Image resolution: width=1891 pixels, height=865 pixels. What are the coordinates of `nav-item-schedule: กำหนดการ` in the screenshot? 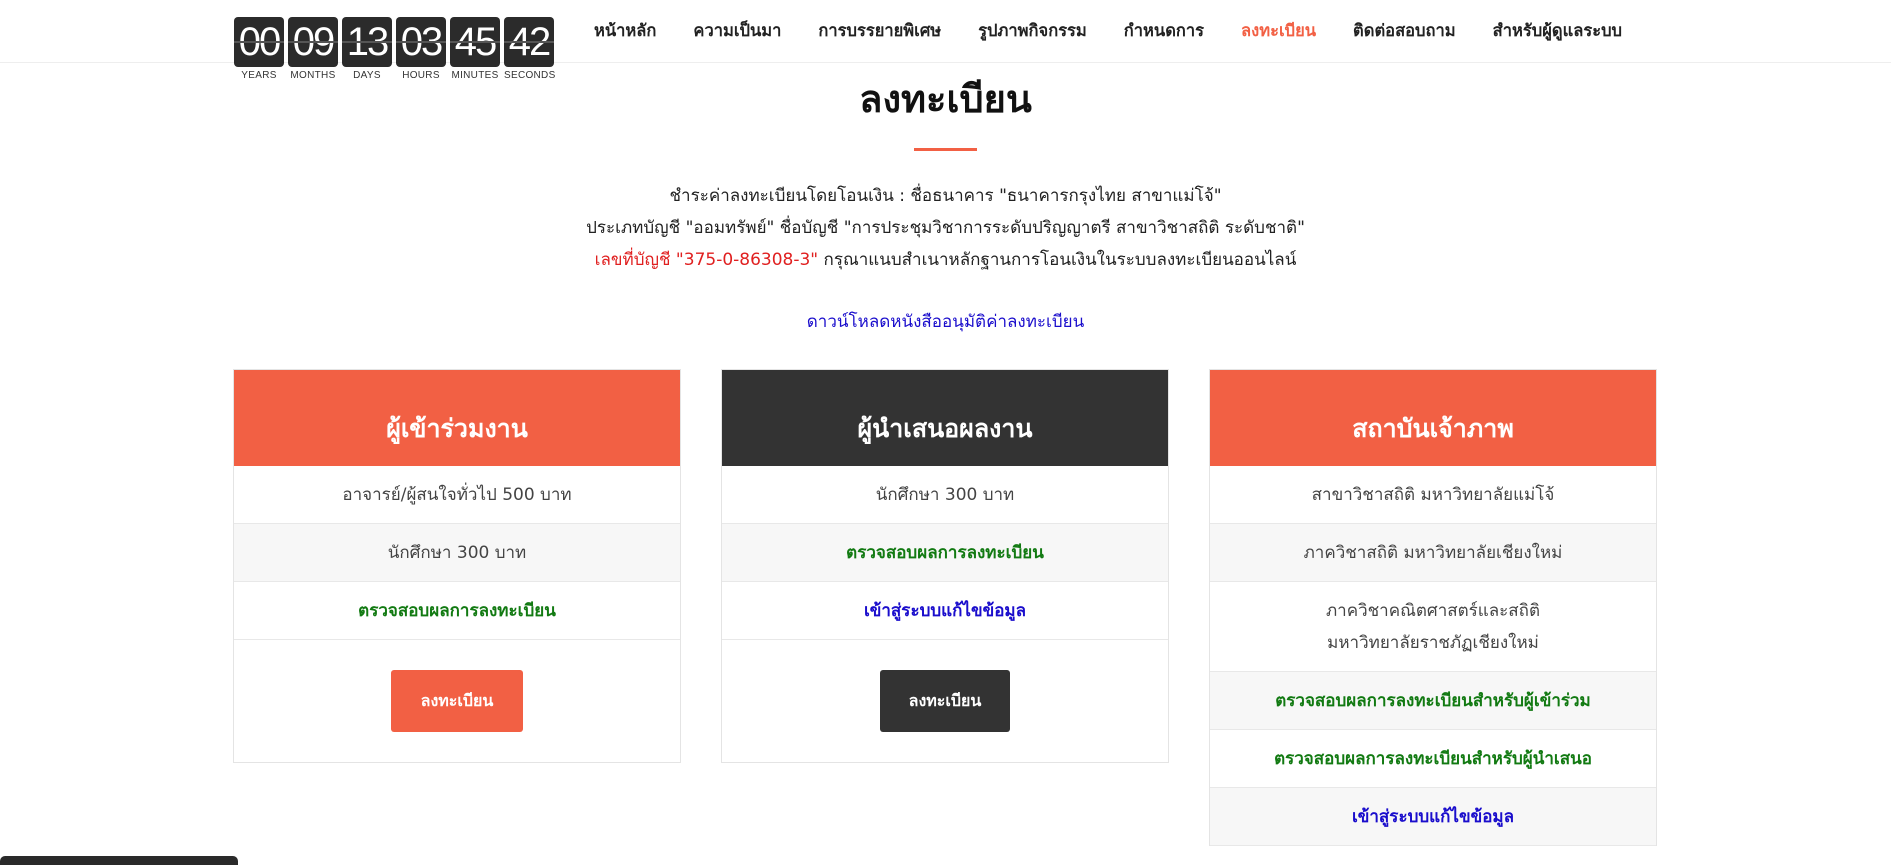 It's located at (1164, 31).